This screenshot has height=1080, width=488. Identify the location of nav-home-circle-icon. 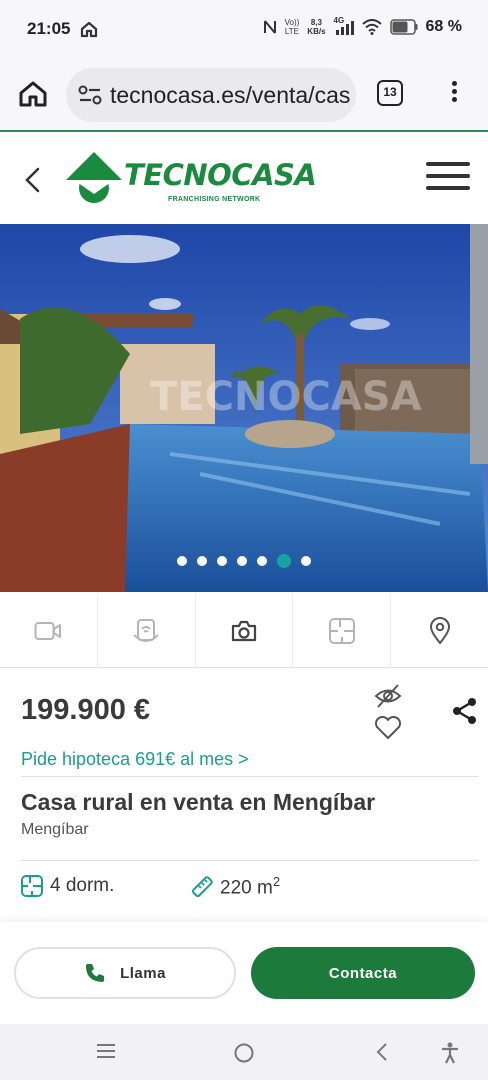
(244, 1053).